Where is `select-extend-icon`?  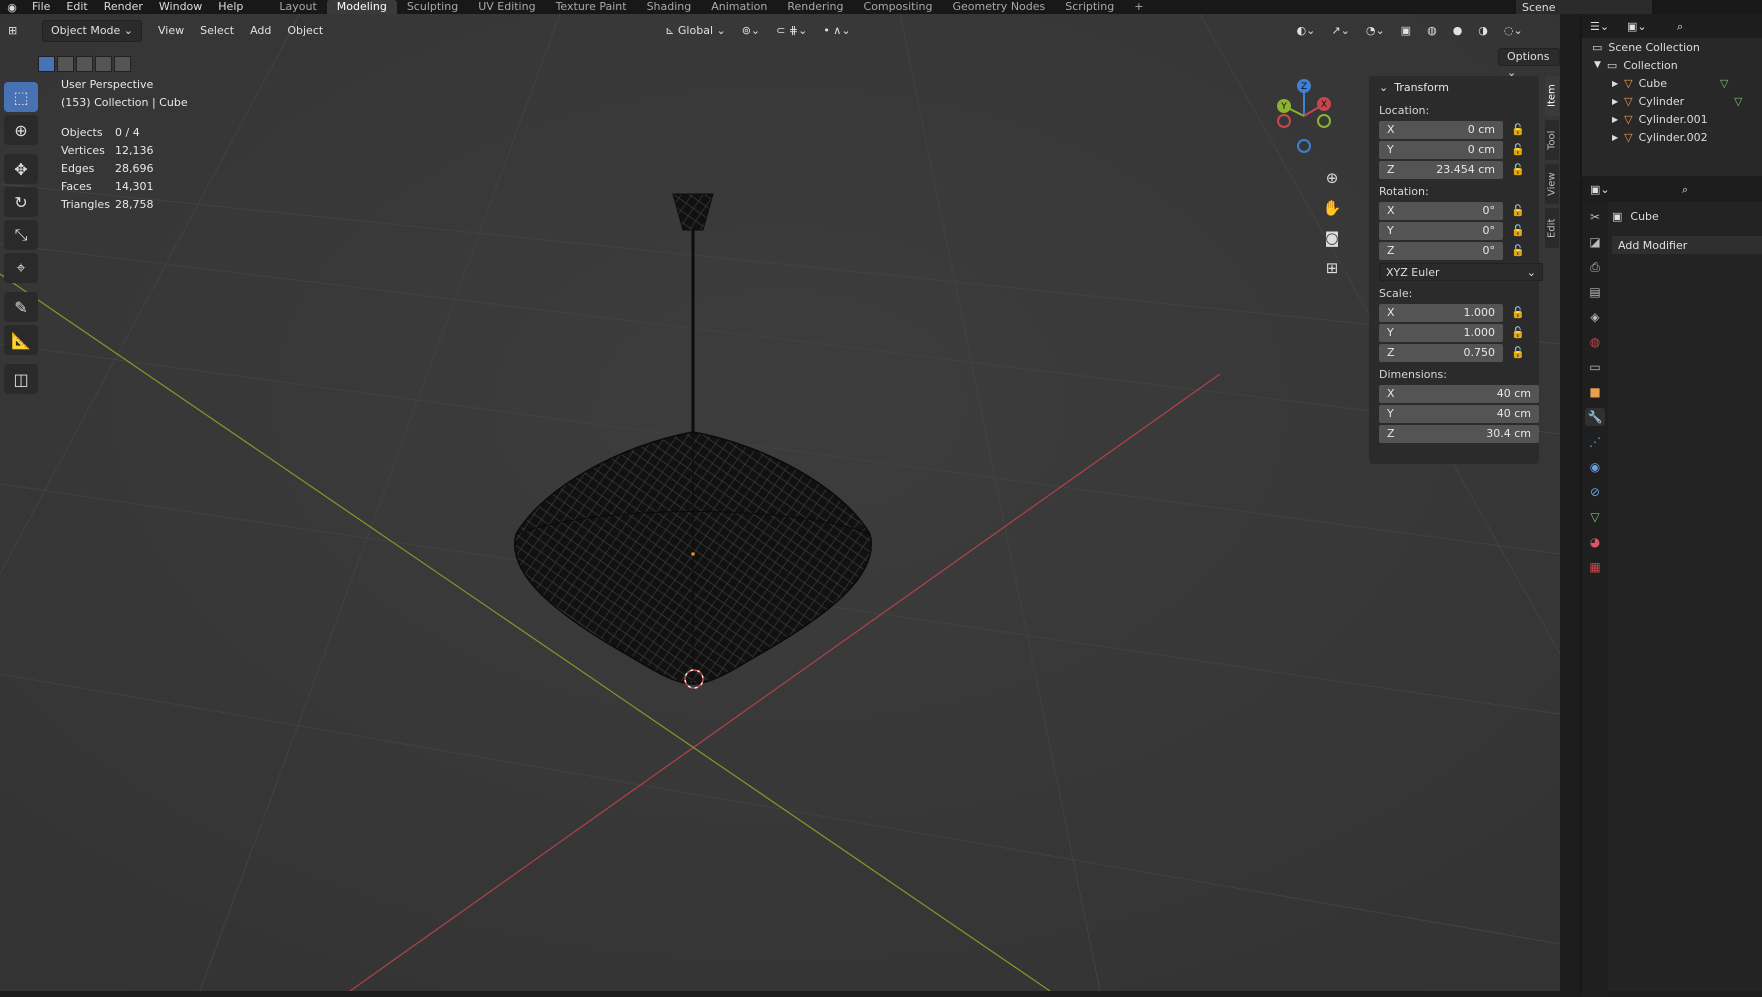 select-extend-icon is located at coordinates (65, 64).